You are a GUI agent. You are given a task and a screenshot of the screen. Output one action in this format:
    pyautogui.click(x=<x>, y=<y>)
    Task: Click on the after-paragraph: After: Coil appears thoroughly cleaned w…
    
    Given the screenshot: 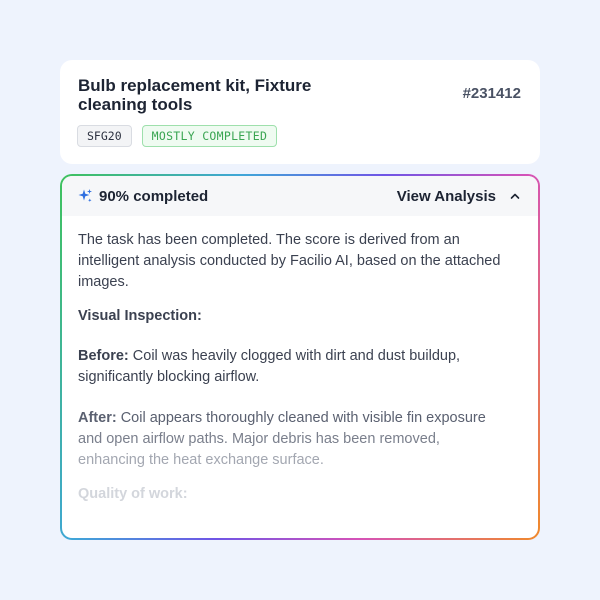 What is the action you would take?
    pyautogui.click(x=299, y=439)
    